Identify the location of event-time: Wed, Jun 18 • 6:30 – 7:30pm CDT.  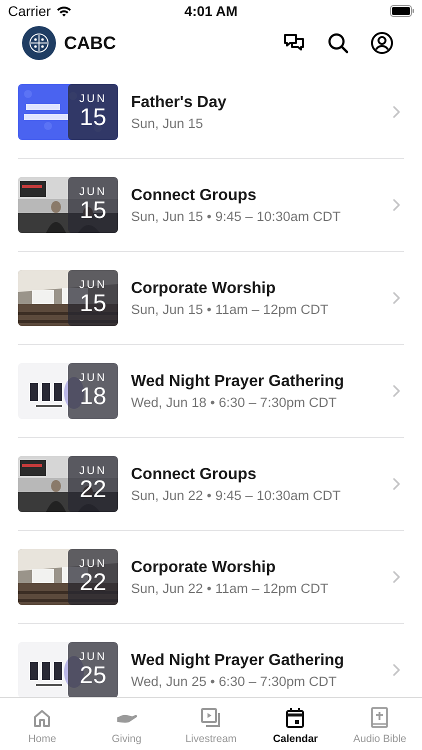
(234, 402).